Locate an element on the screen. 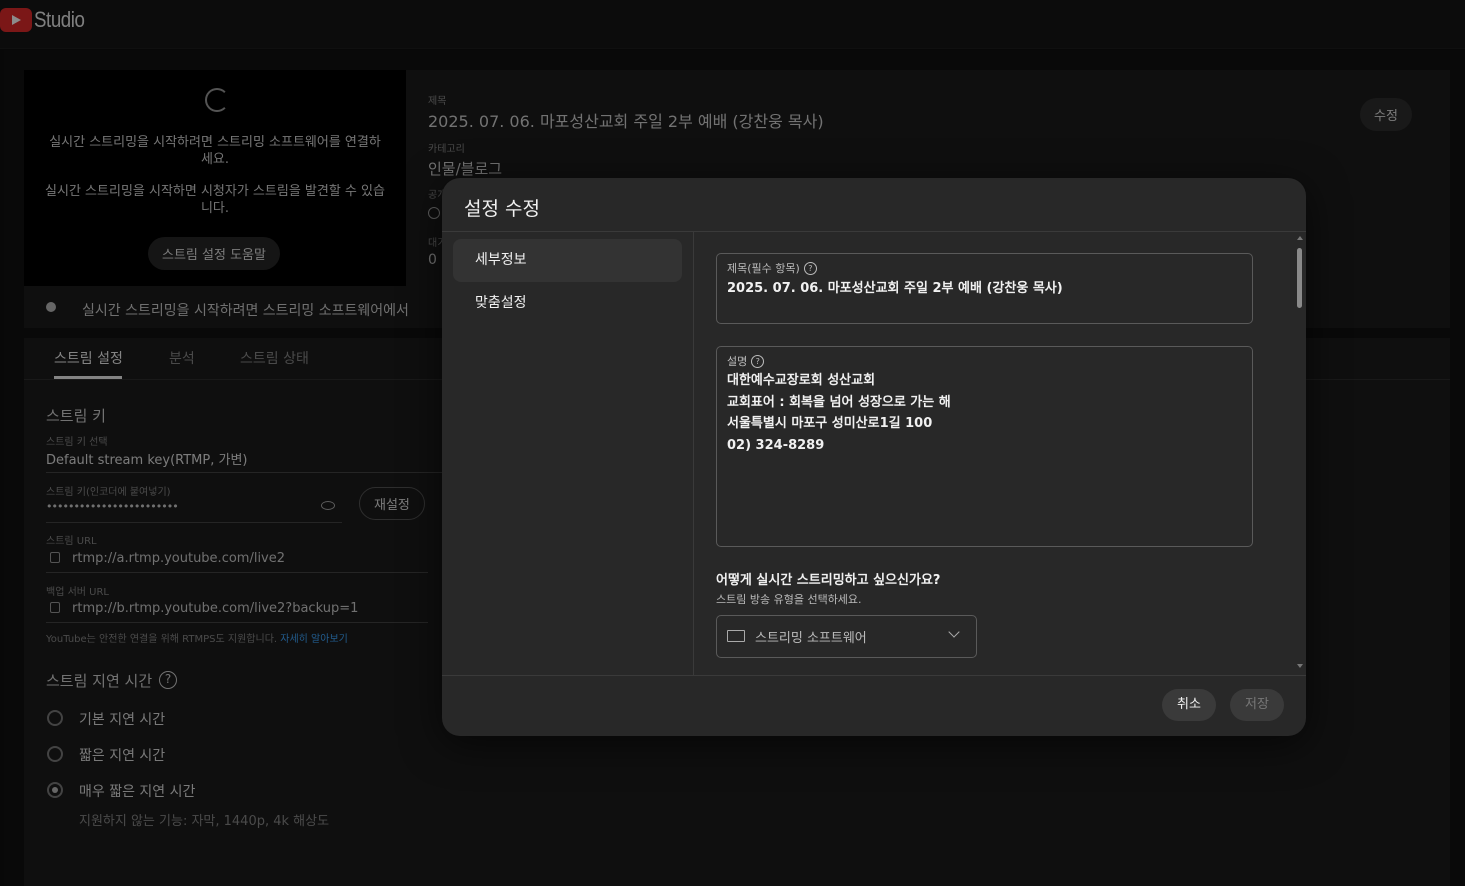  nav-details: 세부정보 is located at coordinates (567, 260).